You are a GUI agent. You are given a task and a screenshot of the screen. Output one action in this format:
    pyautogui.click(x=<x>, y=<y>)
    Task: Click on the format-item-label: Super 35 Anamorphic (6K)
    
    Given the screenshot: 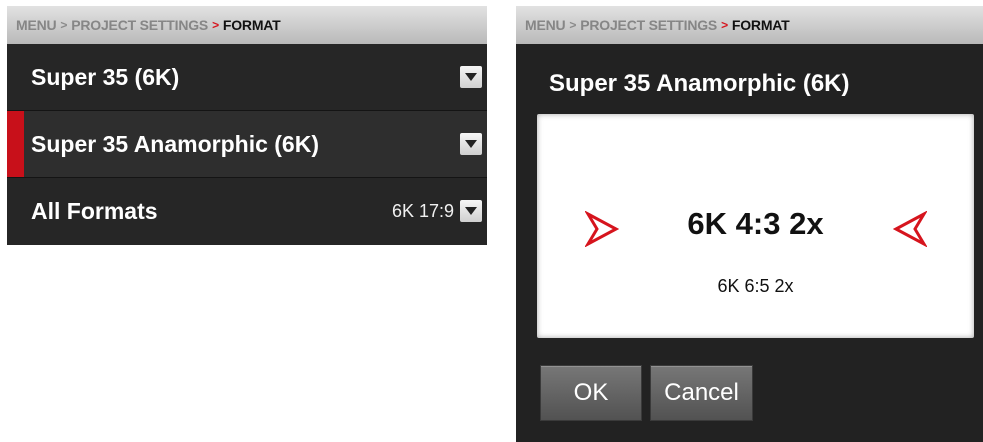 What is the action you would take?
    pyautogui.click(x=175, y=143)
    